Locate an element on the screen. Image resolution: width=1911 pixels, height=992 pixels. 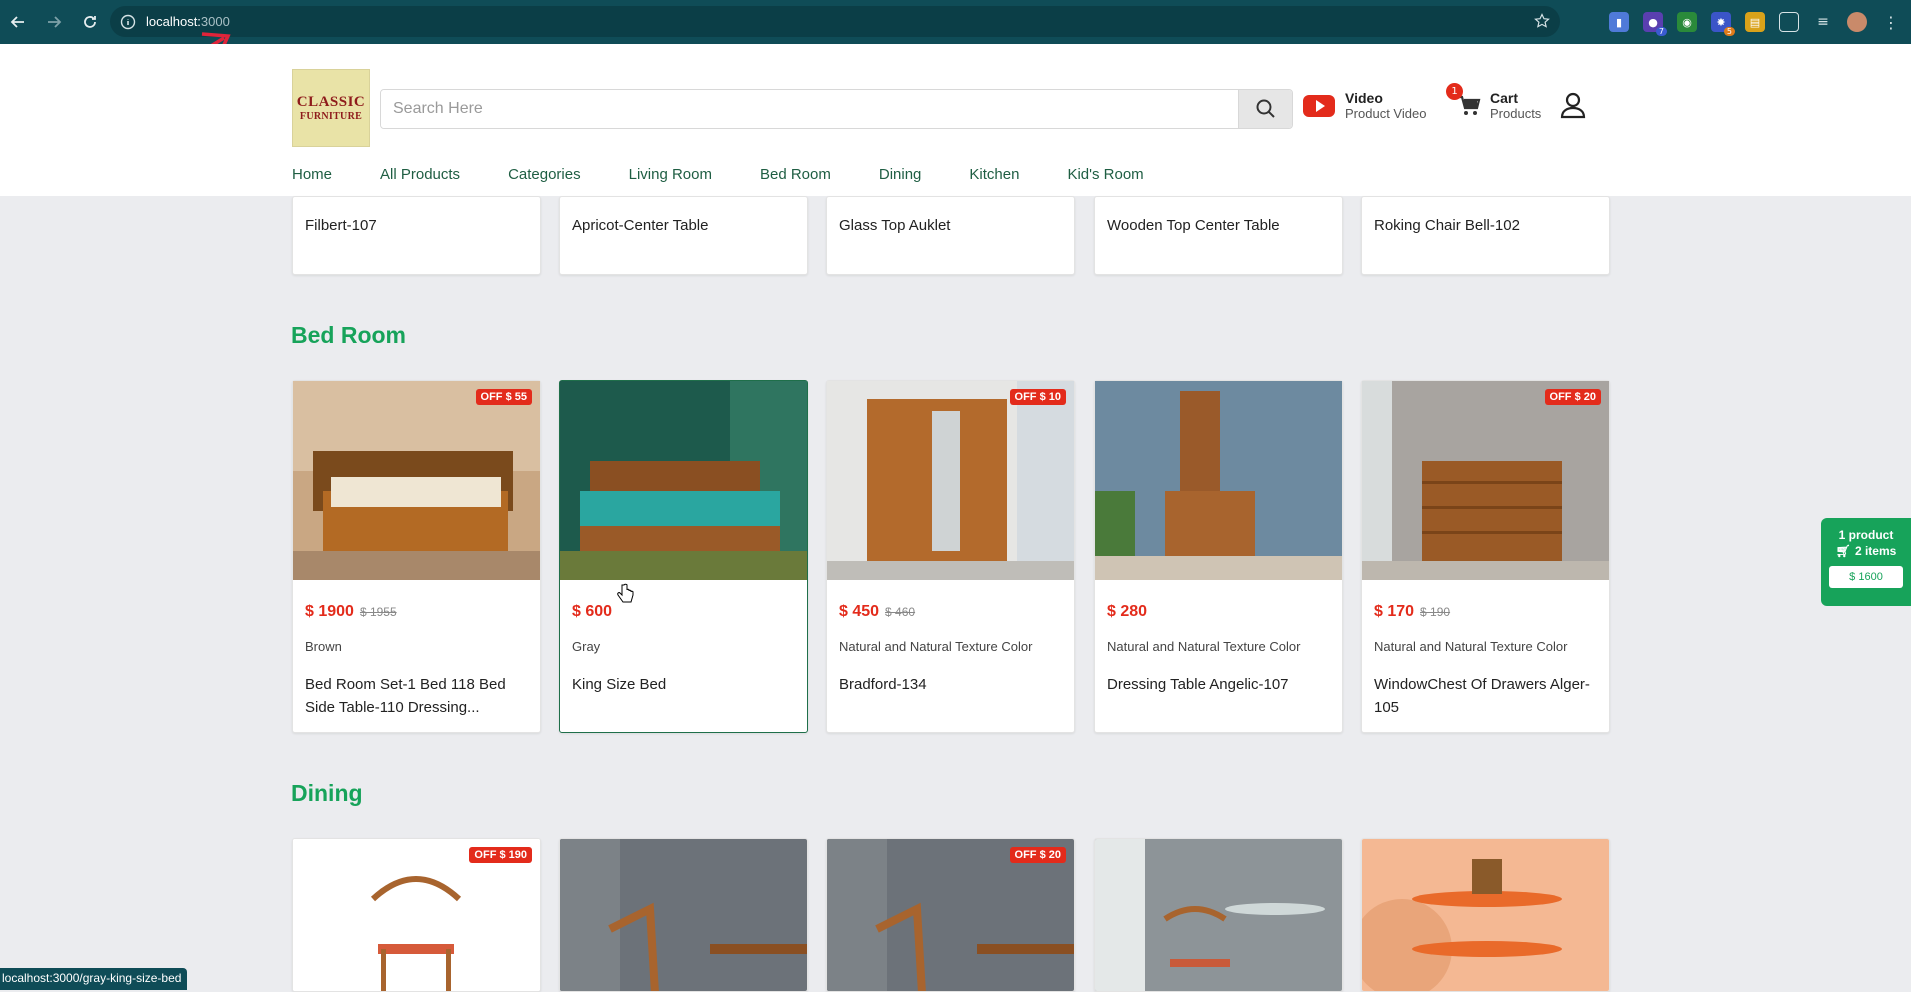
nav-all-products: All Products is located at coordinates (420, 174).